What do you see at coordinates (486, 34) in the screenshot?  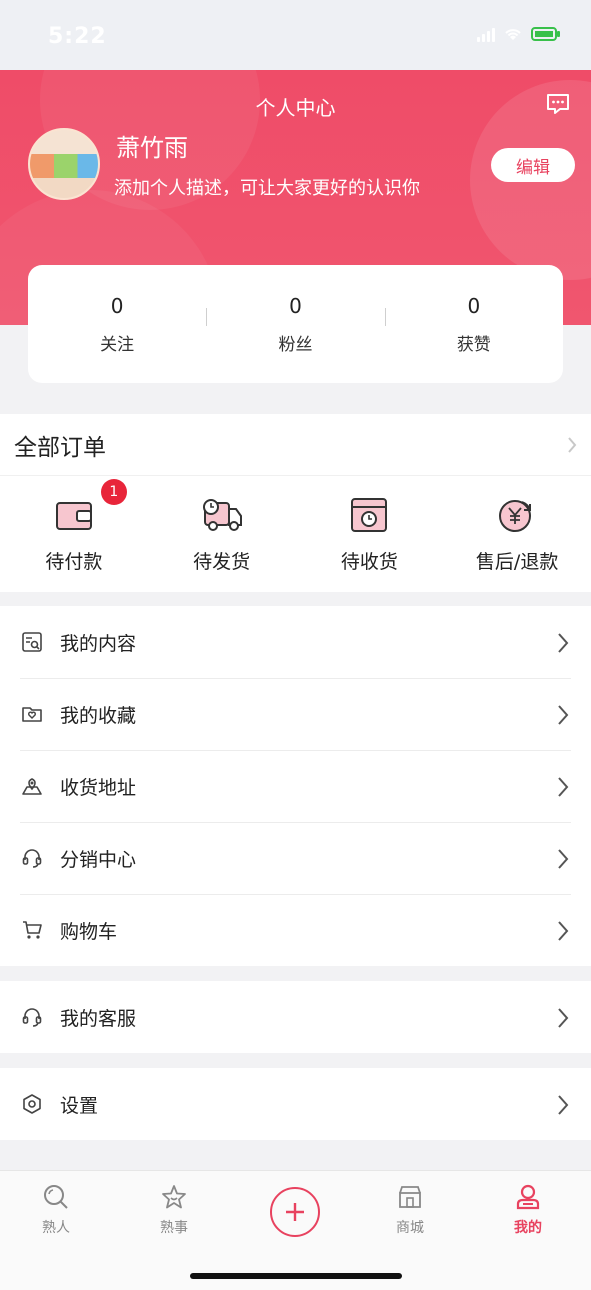 I see `signal-icon` at bounding box center [486, 34].